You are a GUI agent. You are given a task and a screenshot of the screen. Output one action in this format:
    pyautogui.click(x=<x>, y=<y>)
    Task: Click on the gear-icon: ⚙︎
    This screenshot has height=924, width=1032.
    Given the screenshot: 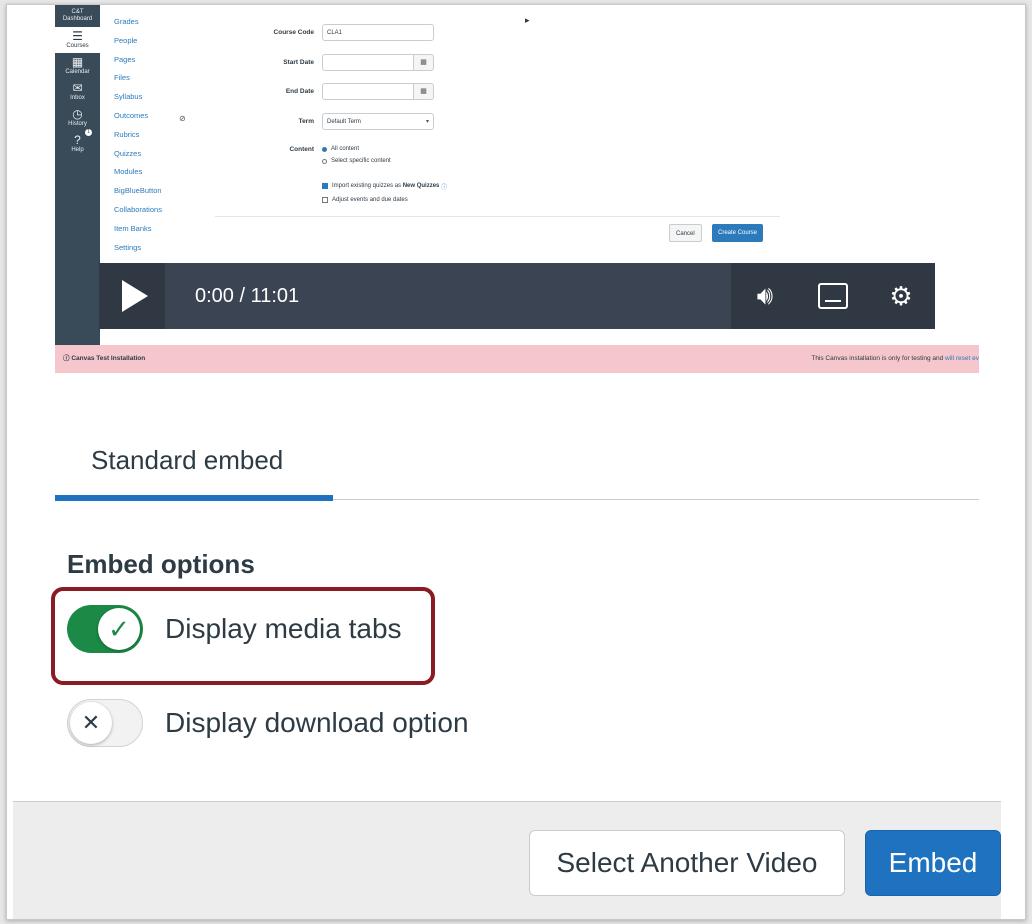 What is the action you would take?
    pyautogui.click(x=901, y=295)
    